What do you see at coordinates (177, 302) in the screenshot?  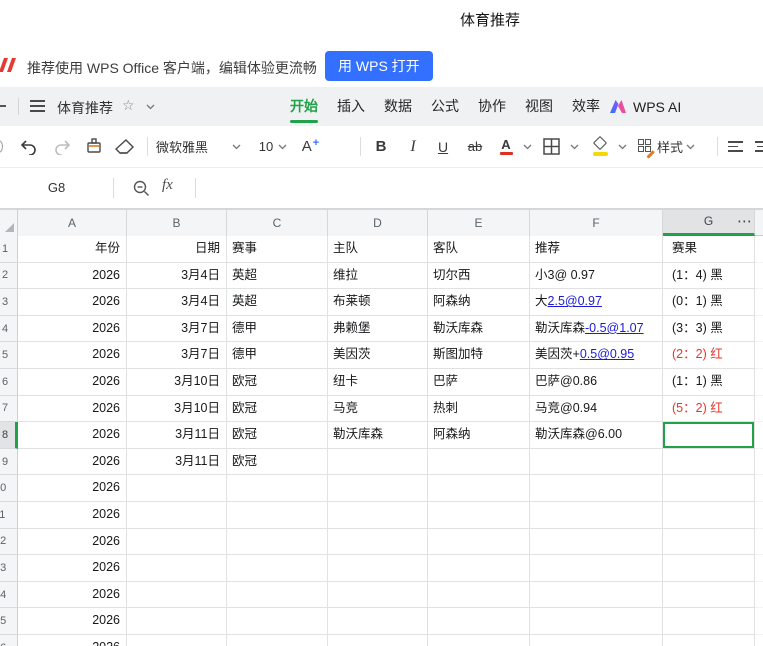 I see `cell-B3: 3月4日` at bounding box center [177, 302].